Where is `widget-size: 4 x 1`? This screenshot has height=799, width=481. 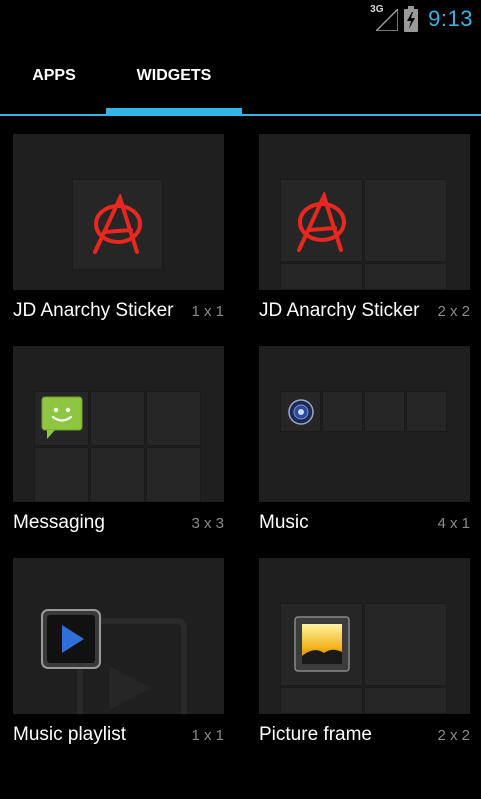 widget-size: 4 x 1 is located at coordinates (453, 523).